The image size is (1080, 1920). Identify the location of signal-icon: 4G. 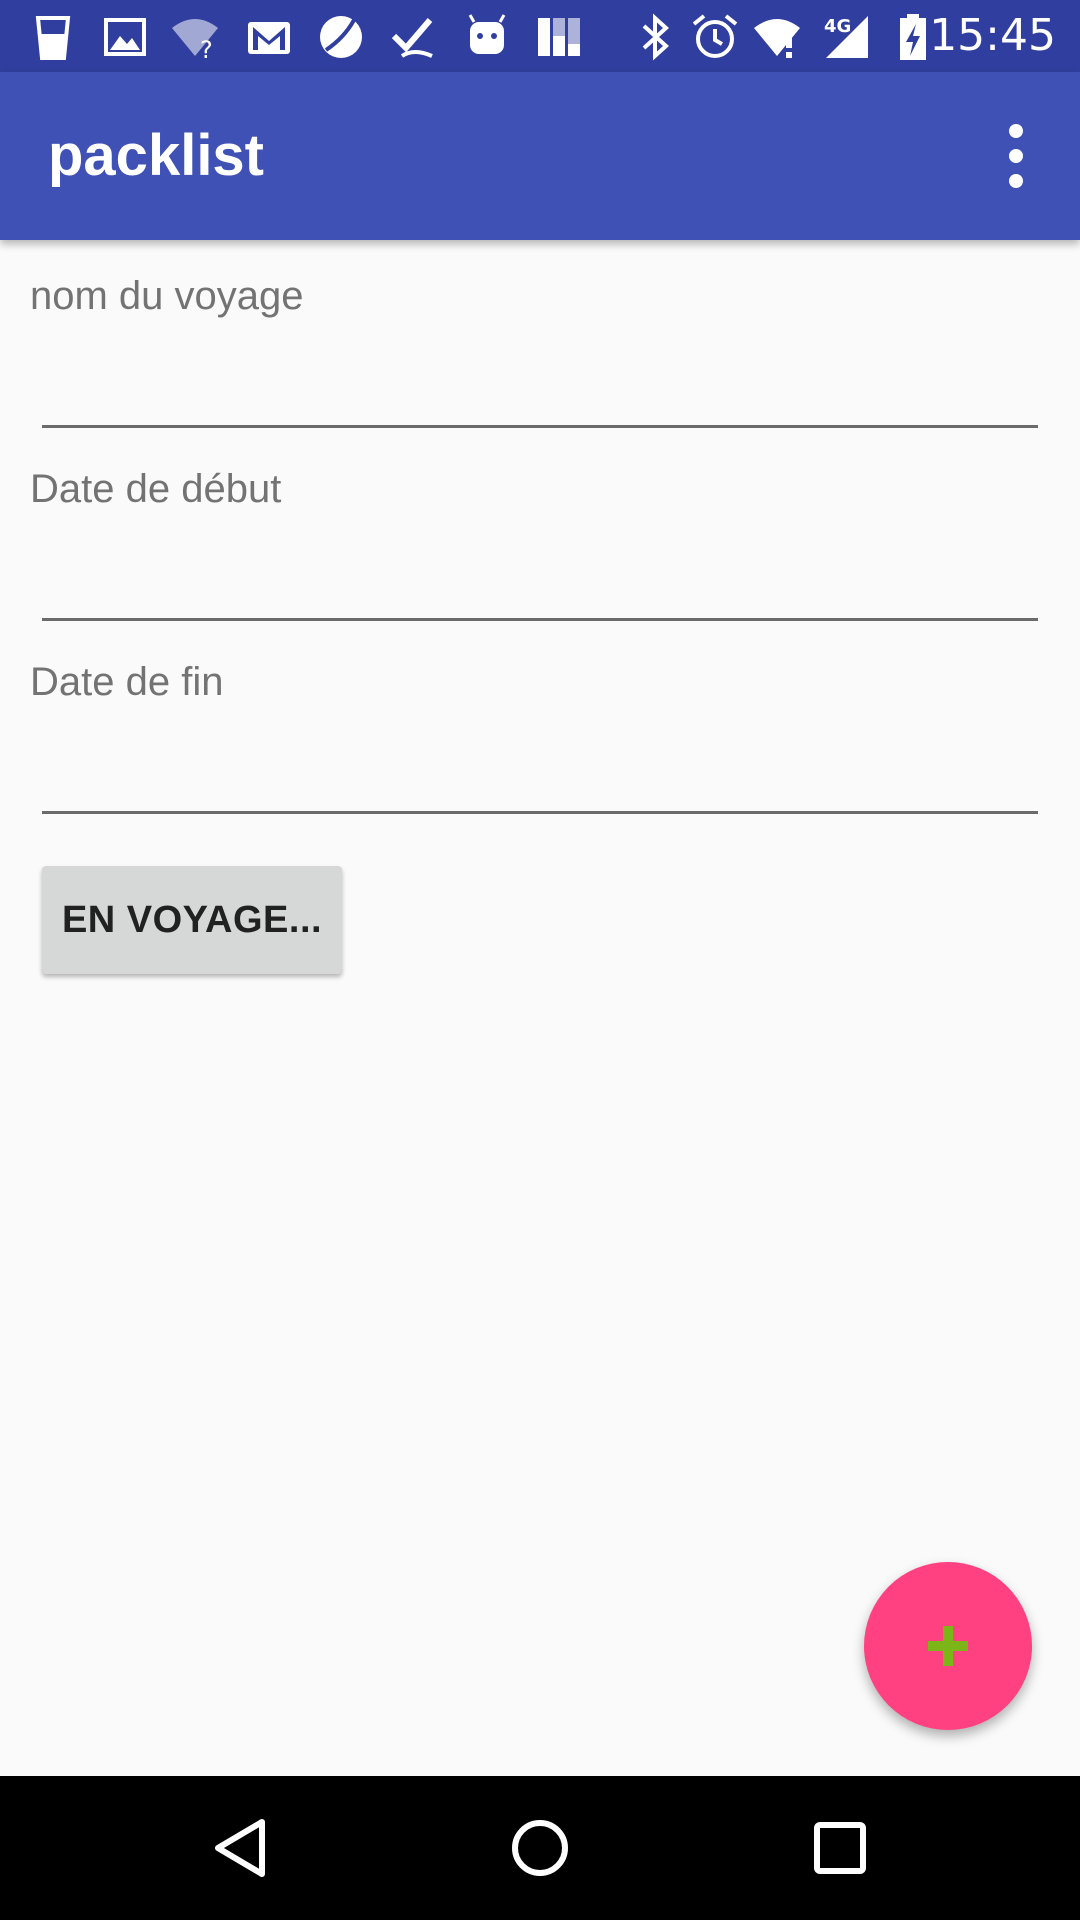
(847, 37).